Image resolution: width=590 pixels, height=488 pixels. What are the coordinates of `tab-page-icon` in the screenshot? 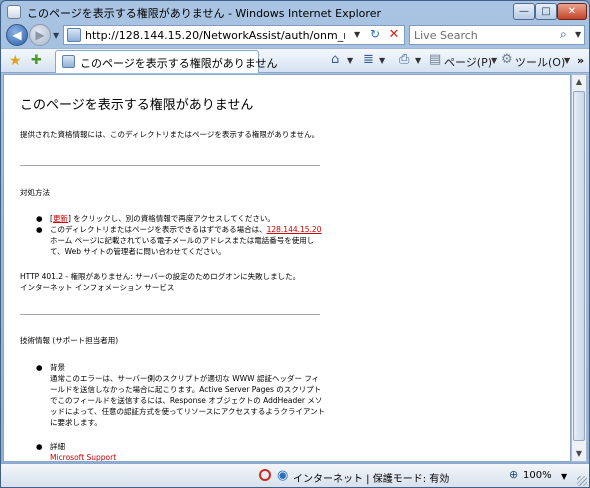 It's located at (68, 61).